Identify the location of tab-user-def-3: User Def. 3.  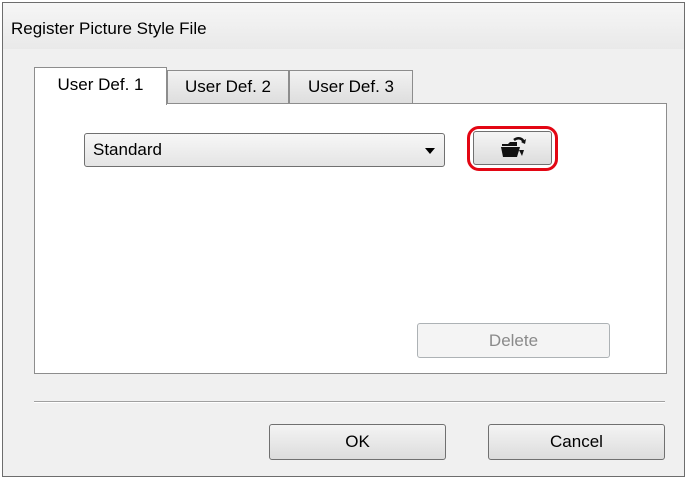
(351, 86).